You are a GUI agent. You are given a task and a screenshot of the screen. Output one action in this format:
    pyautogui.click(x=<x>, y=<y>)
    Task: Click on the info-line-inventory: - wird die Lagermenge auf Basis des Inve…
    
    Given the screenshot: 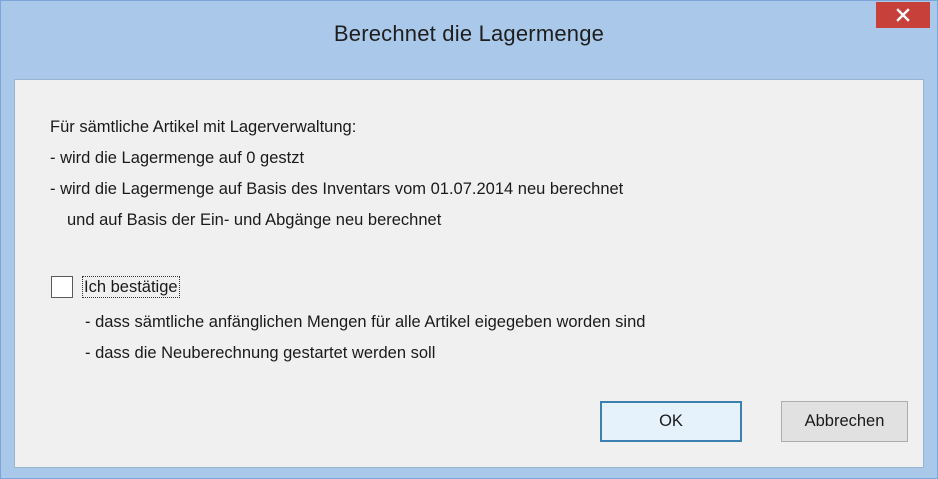 What is the action you would take?
    pyautogui.click(x=337, y=189)
    